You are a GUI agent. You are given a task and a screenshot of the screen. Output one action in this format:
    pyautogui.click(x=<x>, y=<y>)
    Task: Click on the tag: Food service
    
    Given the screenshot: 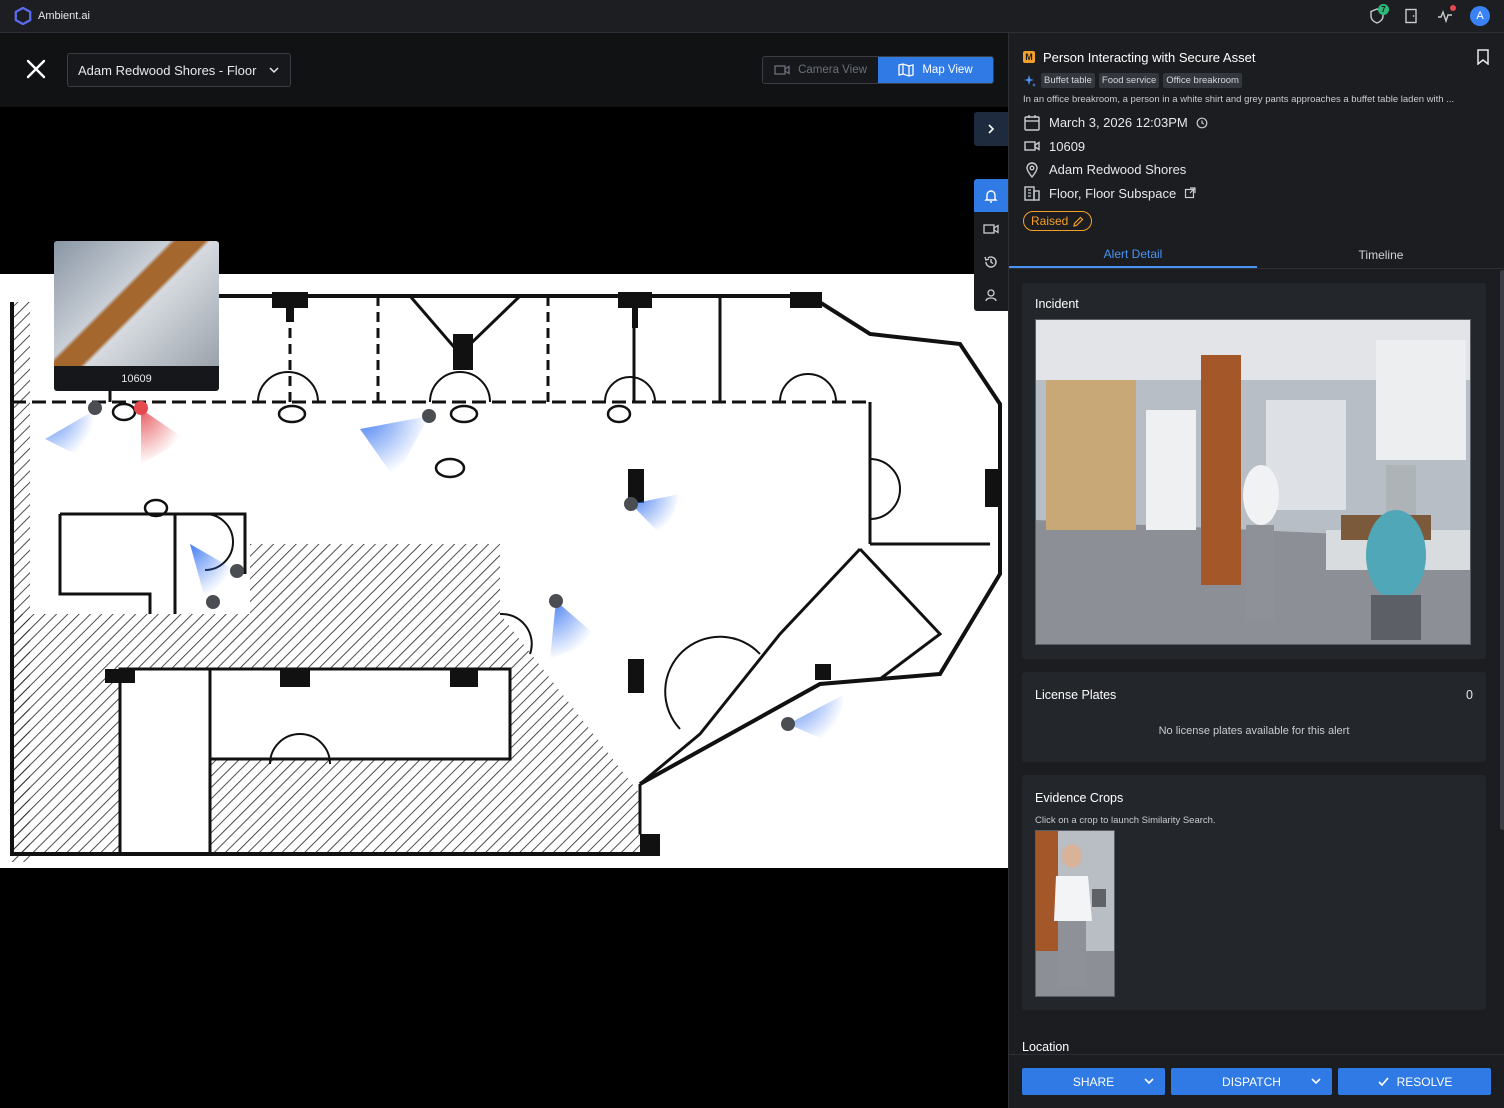 What is the action you would take?
    pyautogui.click(x=1129, y=80)
    